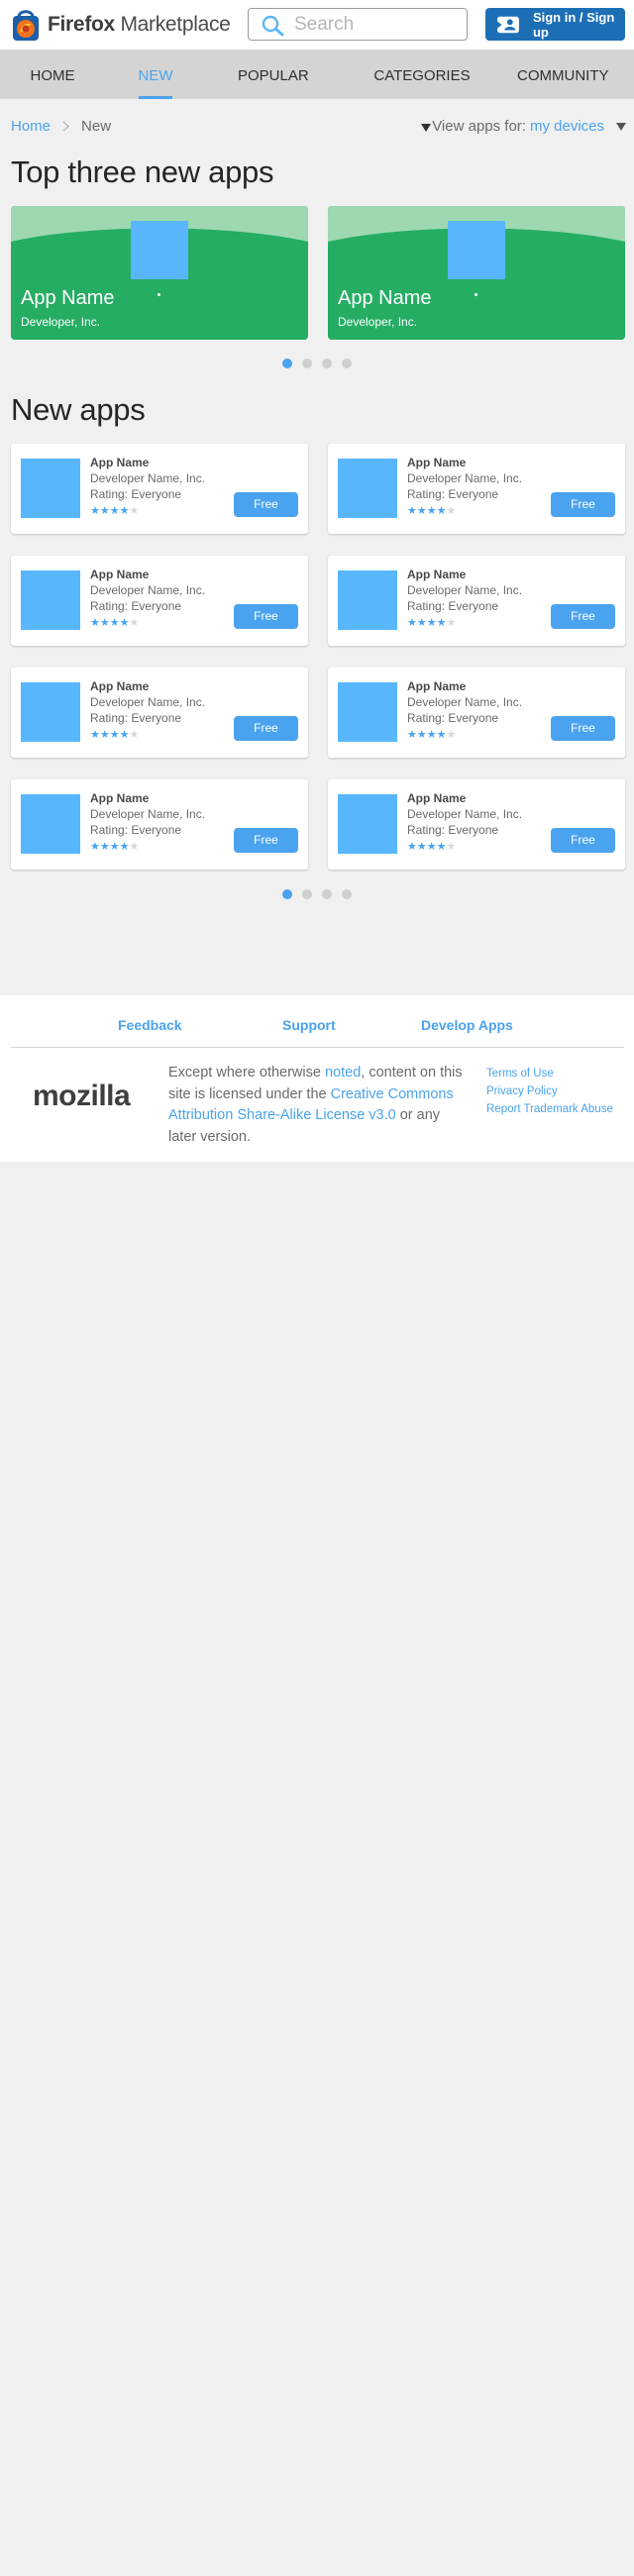 Image resolution: width=634 pixels, height=2576 pixels. I want to click on search-input, so click(376, 25).